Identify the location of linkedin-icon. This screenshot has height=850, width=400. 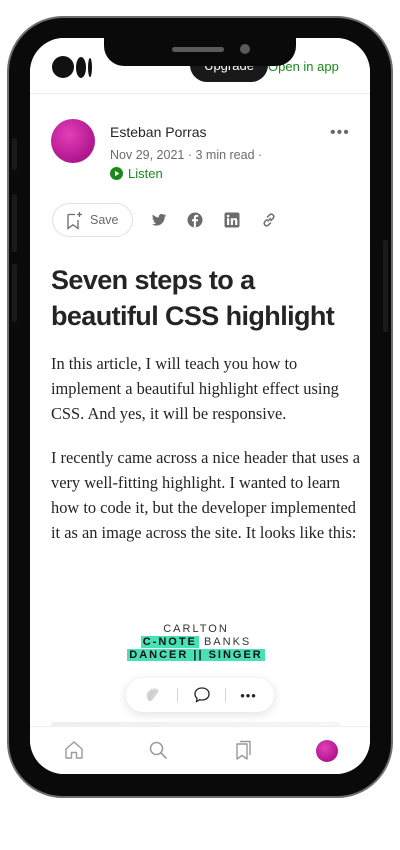
(232, 220).